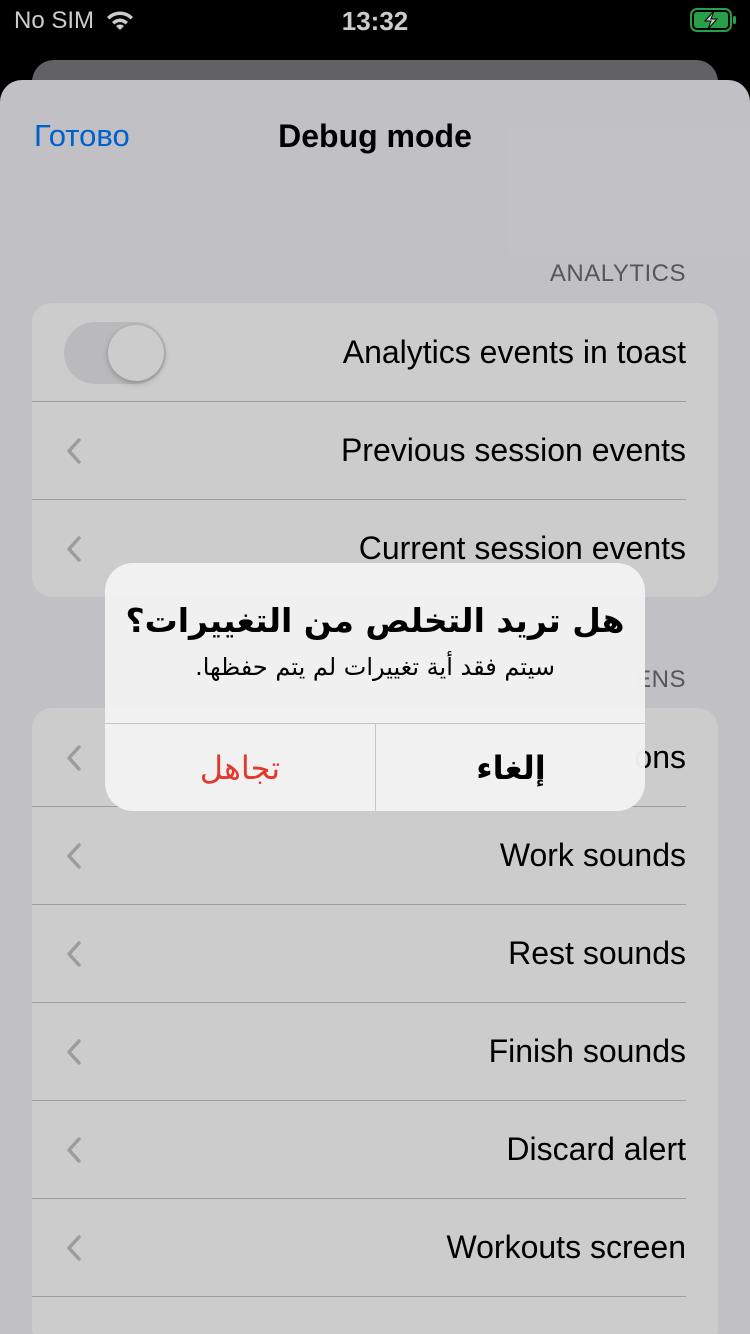 The width and height of the screenshot is (750, 1334). What do you see at coordinates (240, 767) in the screenshot?
I see `discard-button: تجاهل` at bounding box center [240, 767].